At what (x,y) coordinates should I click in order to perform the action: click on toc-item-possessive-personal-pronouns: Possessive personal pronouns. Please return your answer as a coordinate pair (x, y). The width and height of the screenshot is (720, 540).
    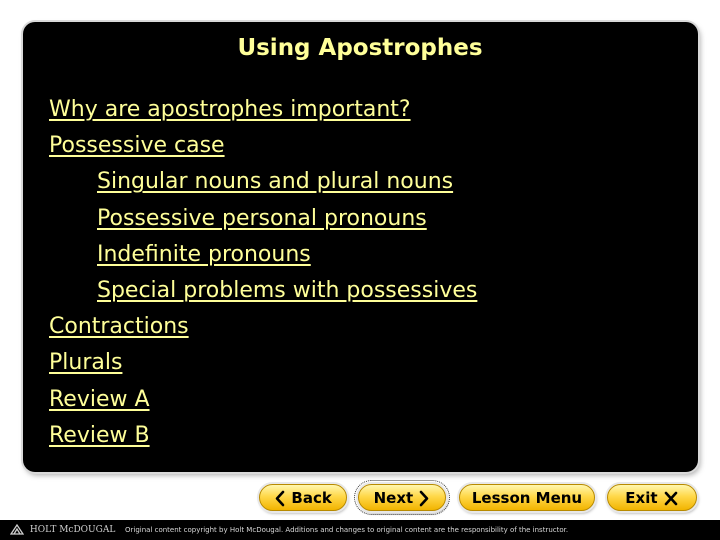
    Looking at the image, I should click on (263, 219).